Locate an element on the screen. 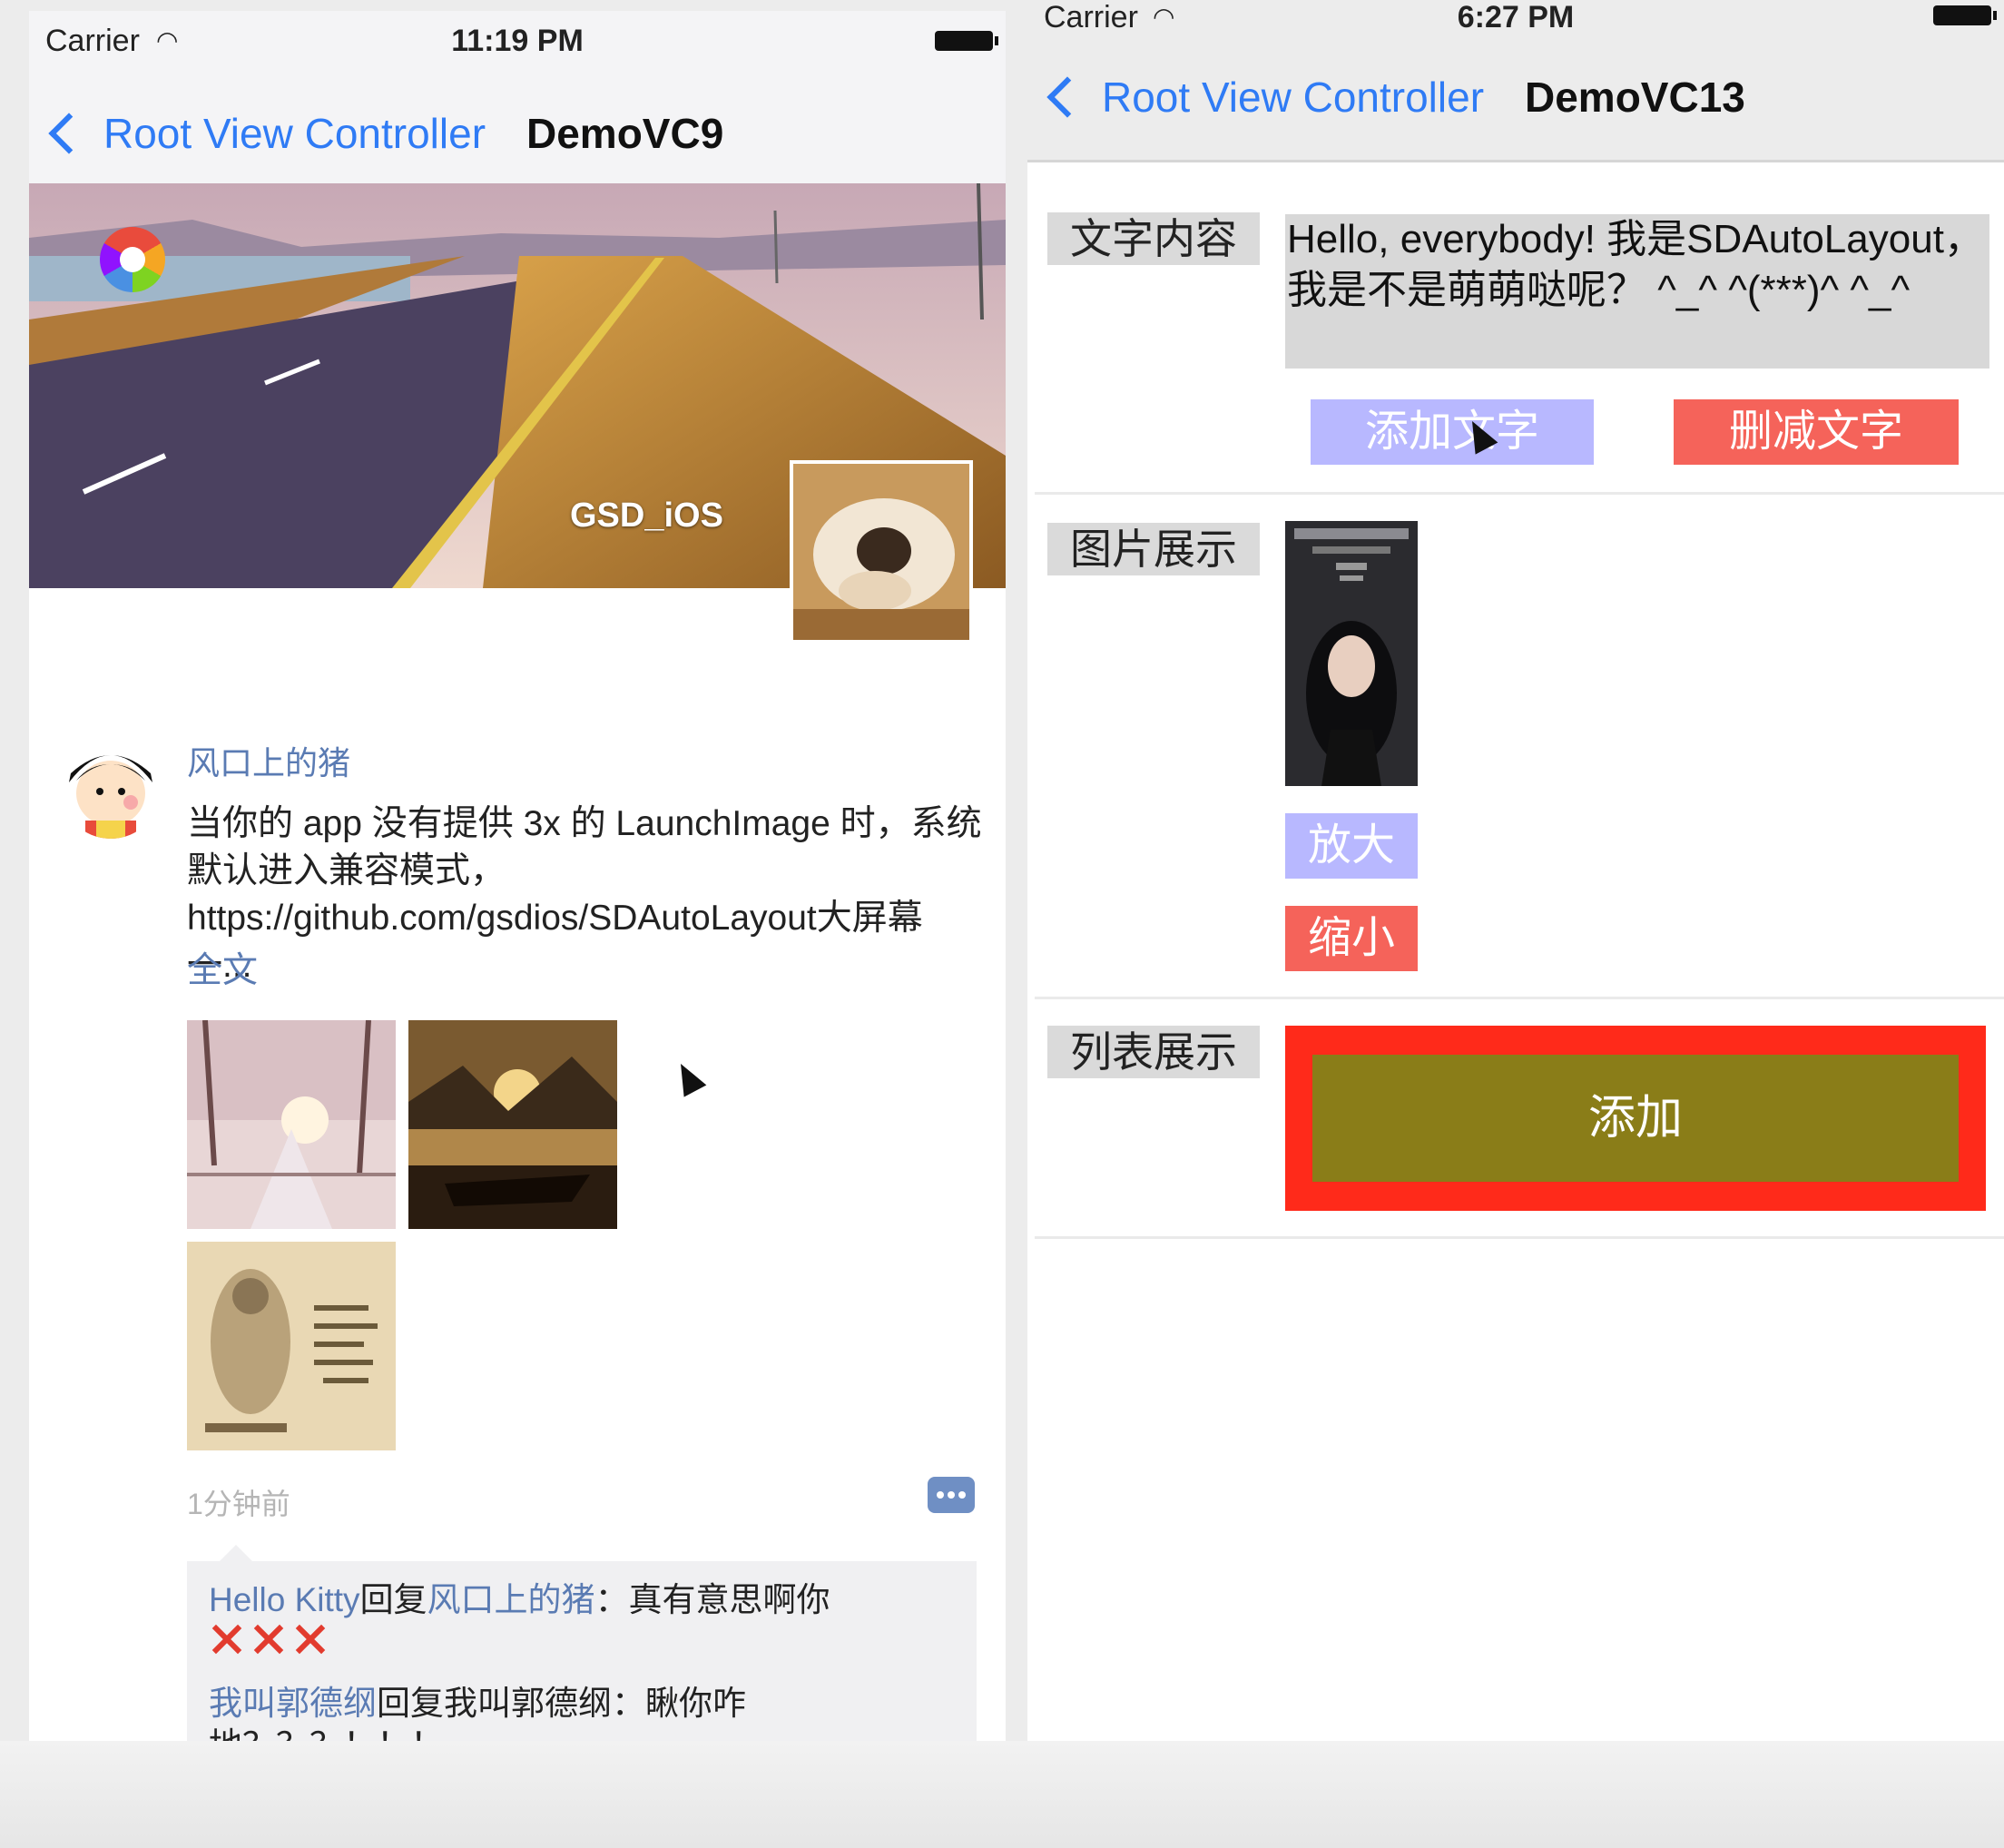  nav-title: DemoVC13 is located at coordinates (1635, 97).